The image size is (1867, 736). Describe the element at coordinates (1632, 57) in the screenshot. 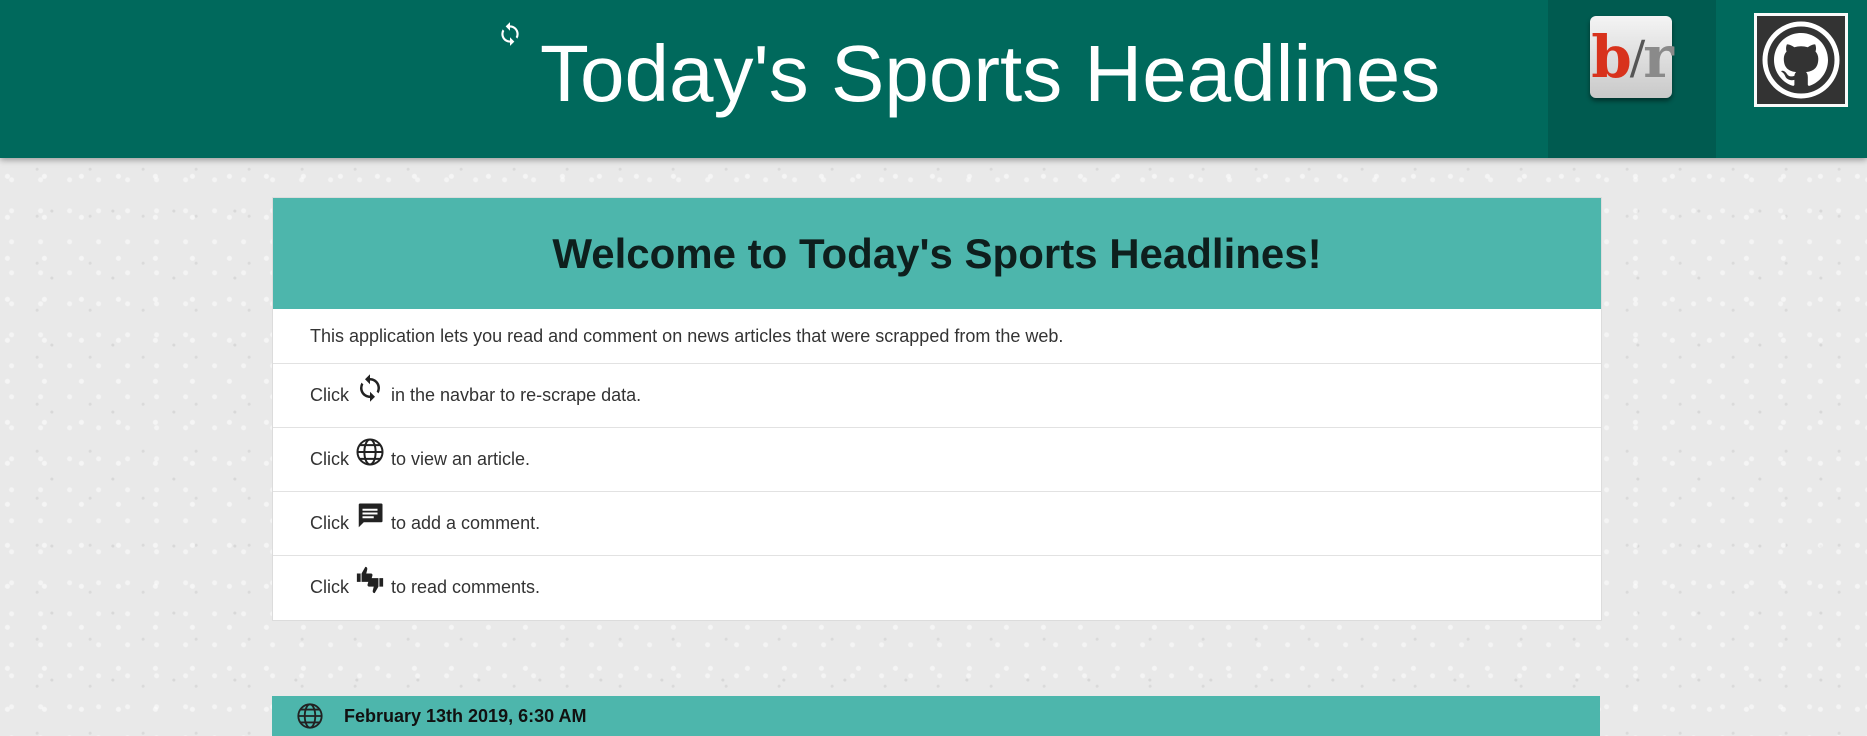

I see `bleacher-report-logo: b / r` at that location.